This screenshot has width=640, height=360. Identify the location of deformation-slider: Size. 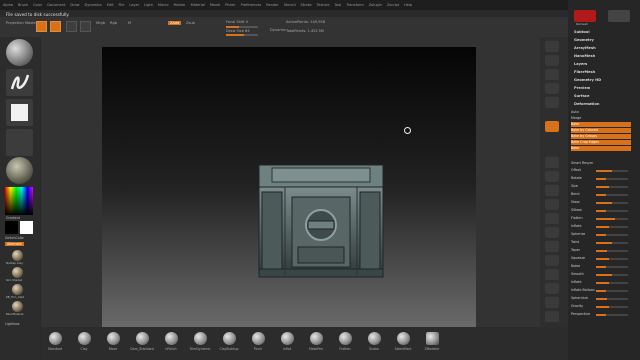
(601, 186).